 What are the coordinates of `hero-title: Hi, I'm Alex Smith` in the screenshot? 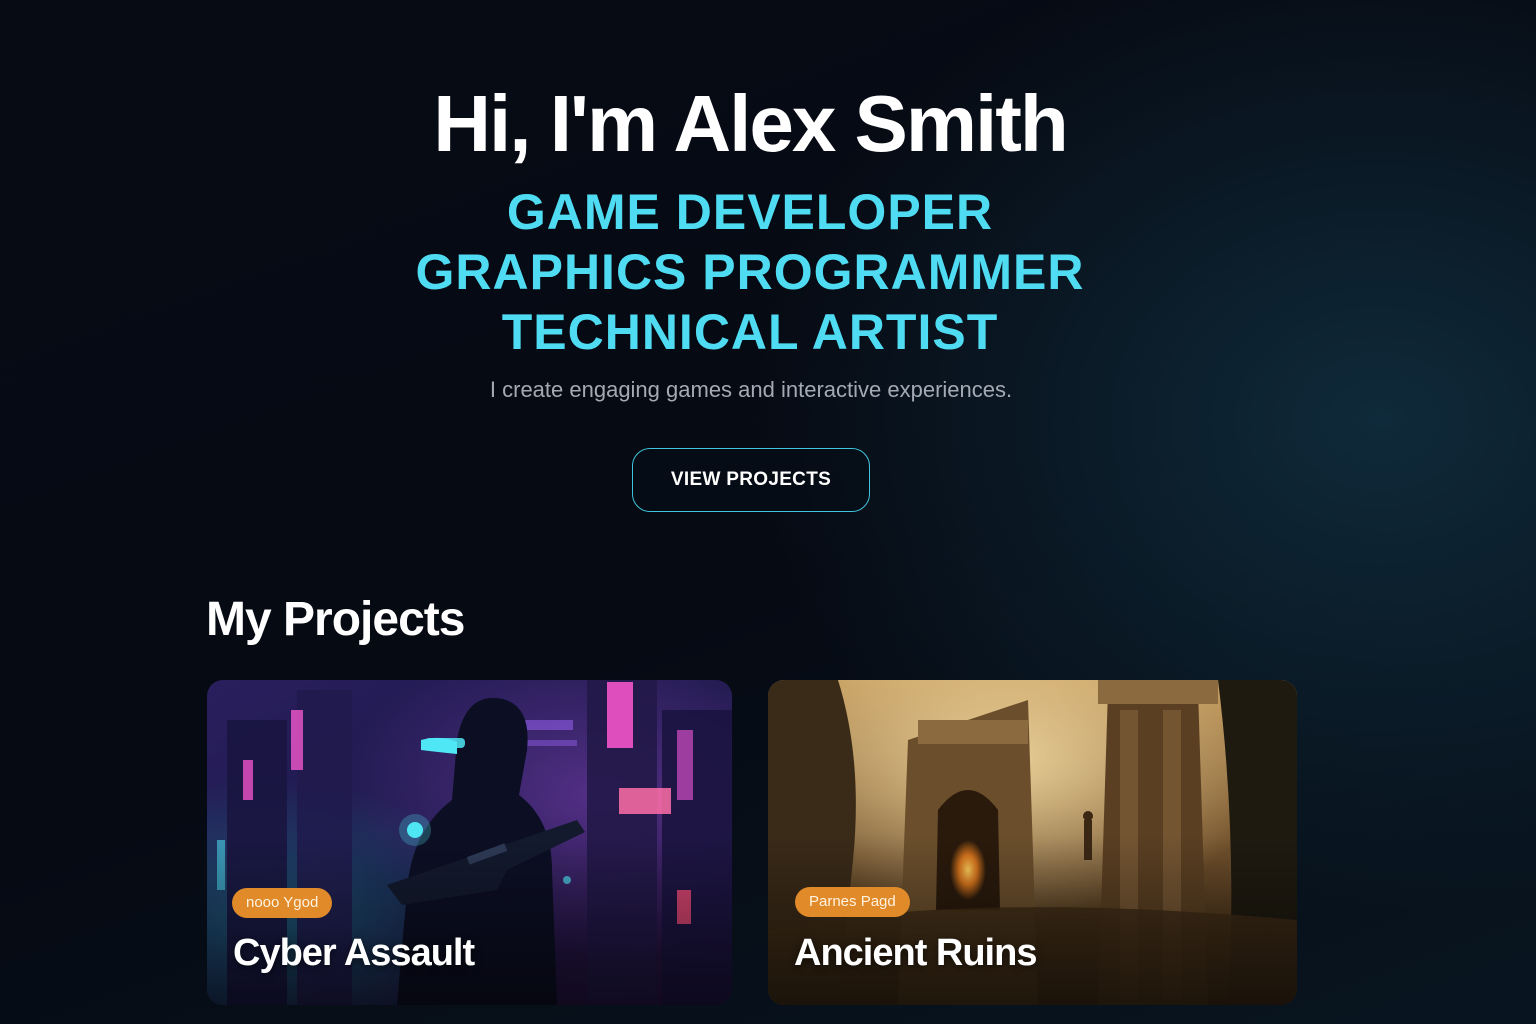 It's located at (751, 123).